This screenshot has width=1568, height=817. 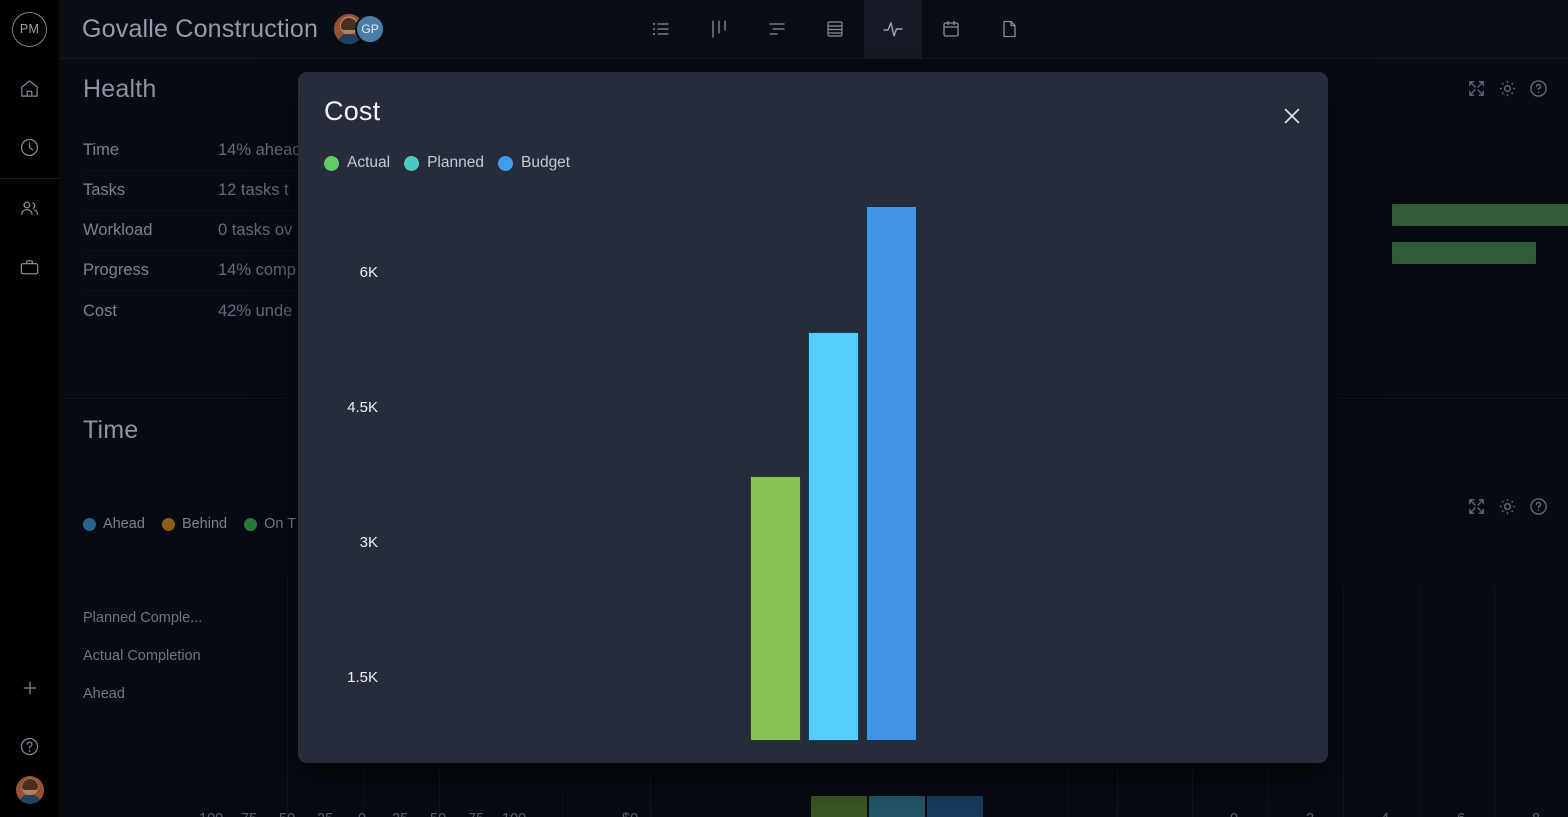 I want to click on avatar: GP, so click(x=370, y=29).